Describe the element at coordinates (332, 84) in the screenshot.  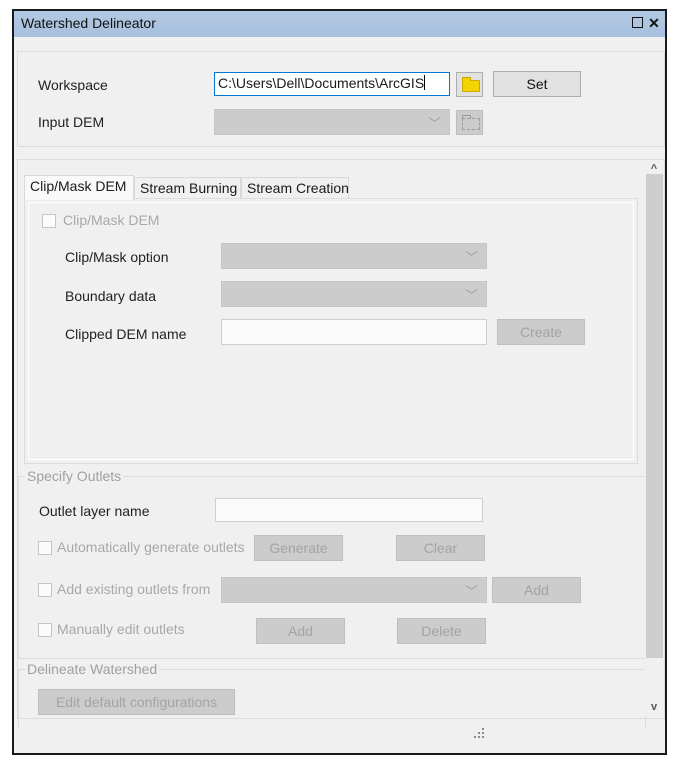
I see `workspace-input: C:\Users\Dell\Documents\ArcGIS` at that location.